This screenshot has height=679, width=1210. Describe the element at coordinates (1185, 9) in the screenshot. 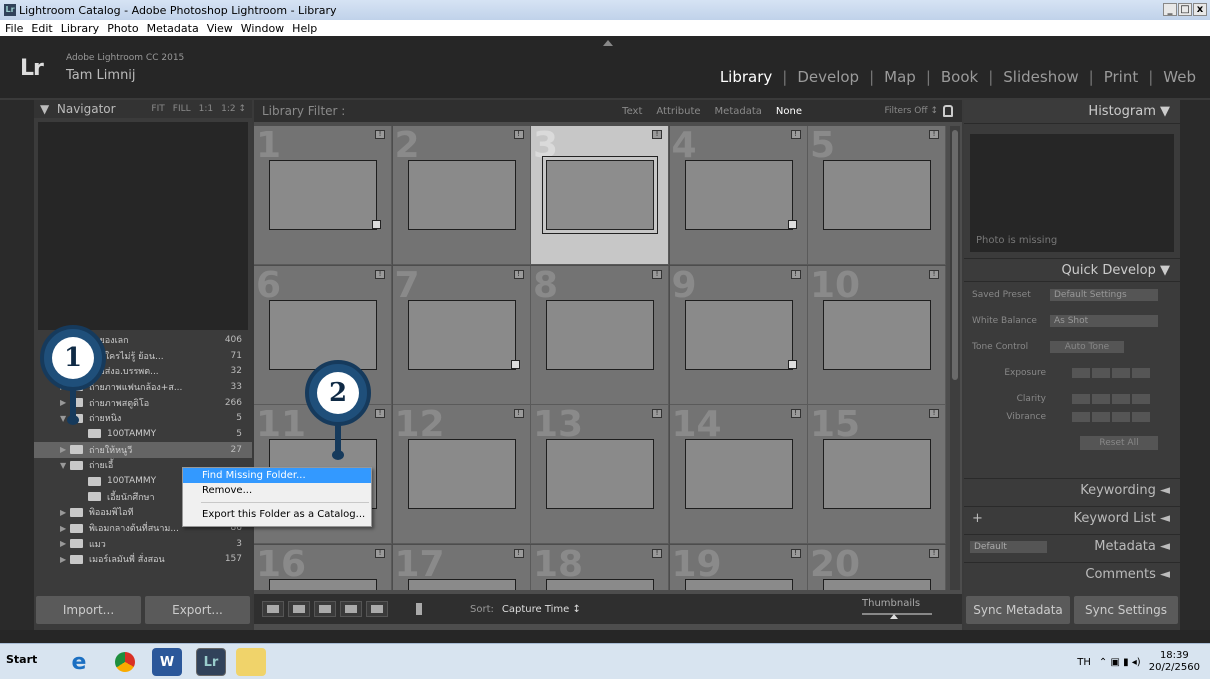

I see `maximize-button: □` at that location.